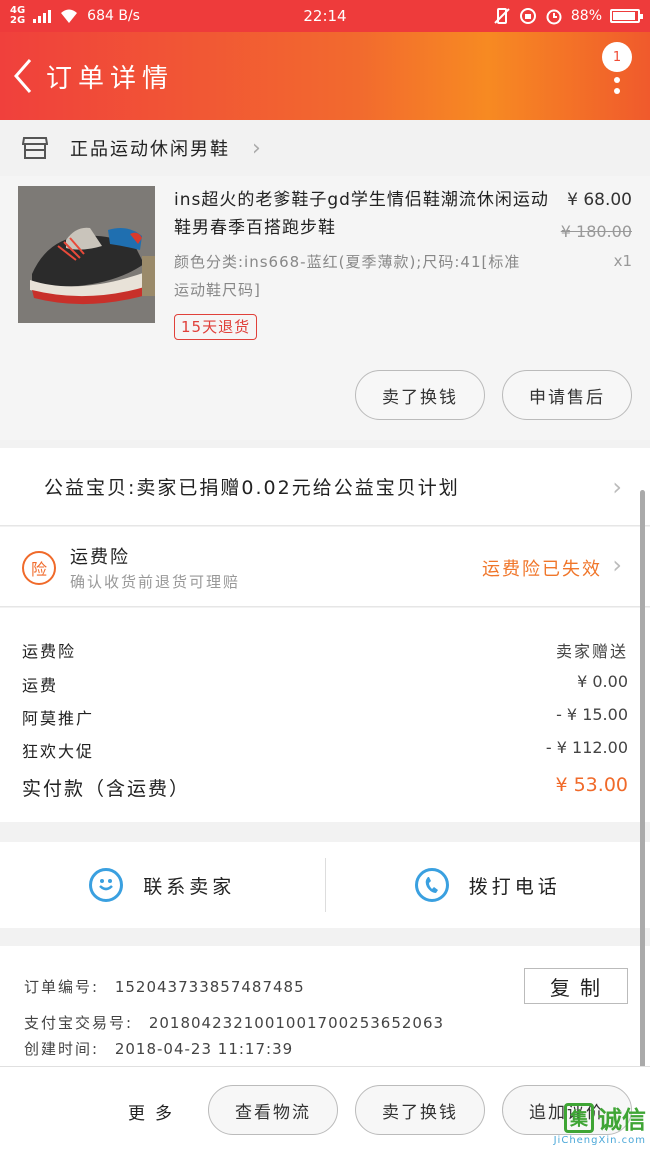 This screenshot has height=1155, width=650. I want to click on summary-row: 狂欢大促 - ¥ 112.00, so click(325, 750).